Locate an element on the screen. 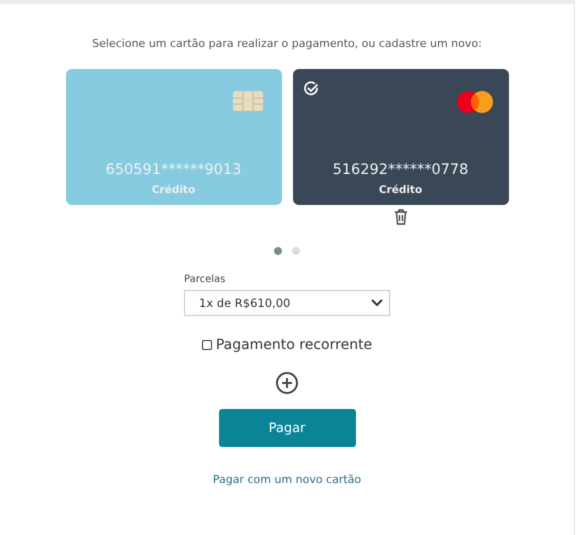 The width and height of the screenshot is (582, 535). instruction-text: Selecione um cartão para realizar o pagamento, ou cadastre um novo: is located at coordinates (287, 43).